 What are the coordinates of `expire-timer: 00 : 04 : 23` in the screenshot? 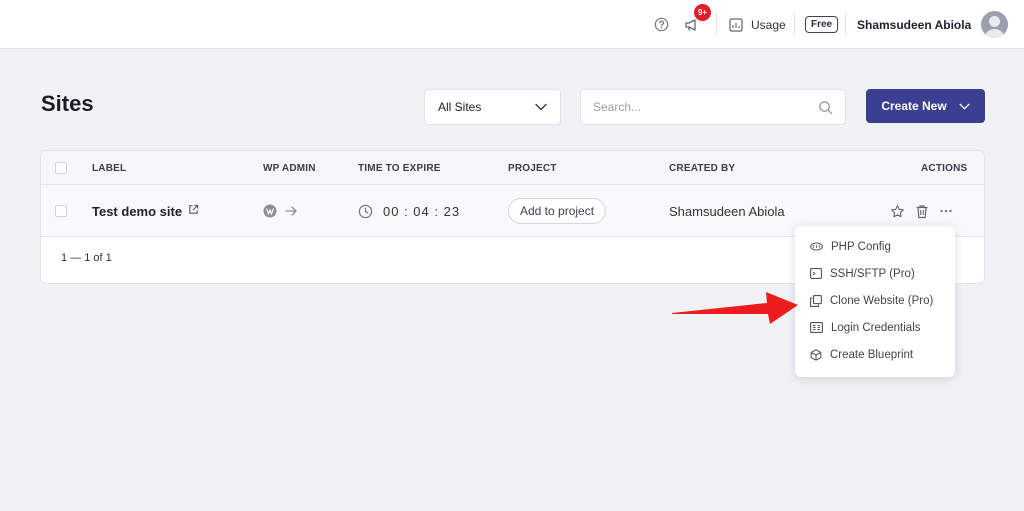 It's located at (409, 211).